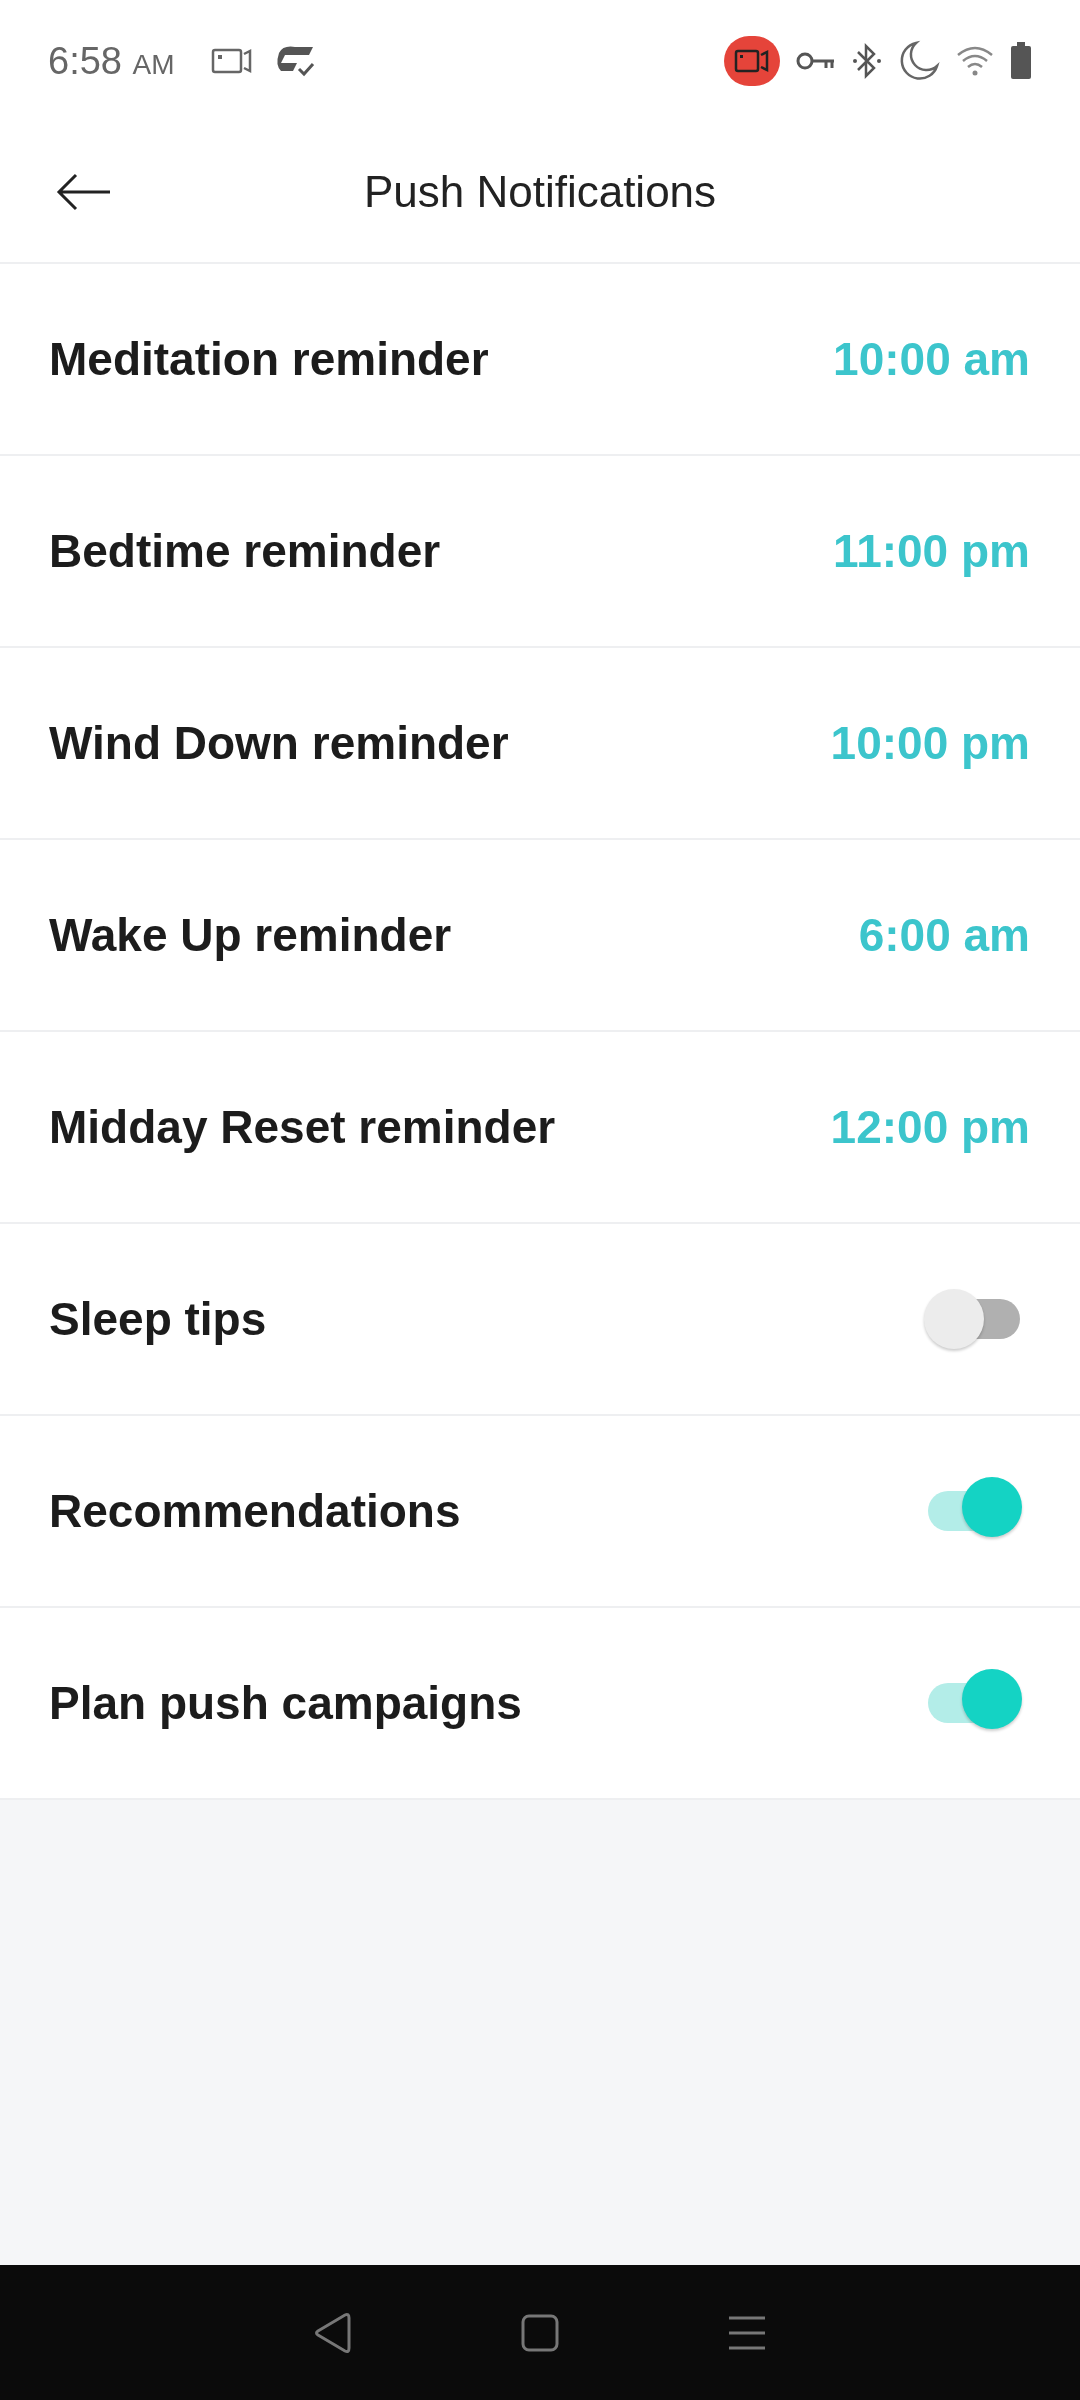 The height and width of the screenshot is (2400, 1080). Describe the element at coordinates (540, 2332) in the screenshot. I see `home-icon` at that location.